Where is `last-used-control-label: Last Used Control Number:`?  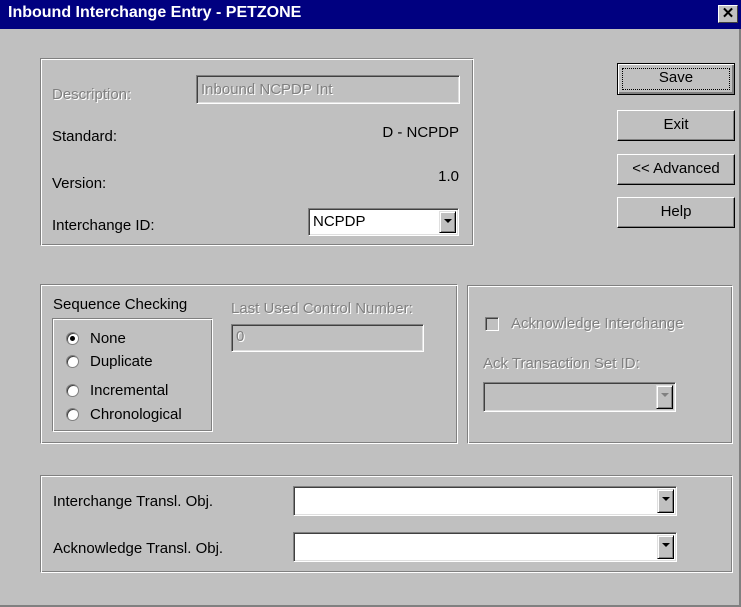
last-used-control-label: Last Used Control Number: is located at coordinates (322, 308).